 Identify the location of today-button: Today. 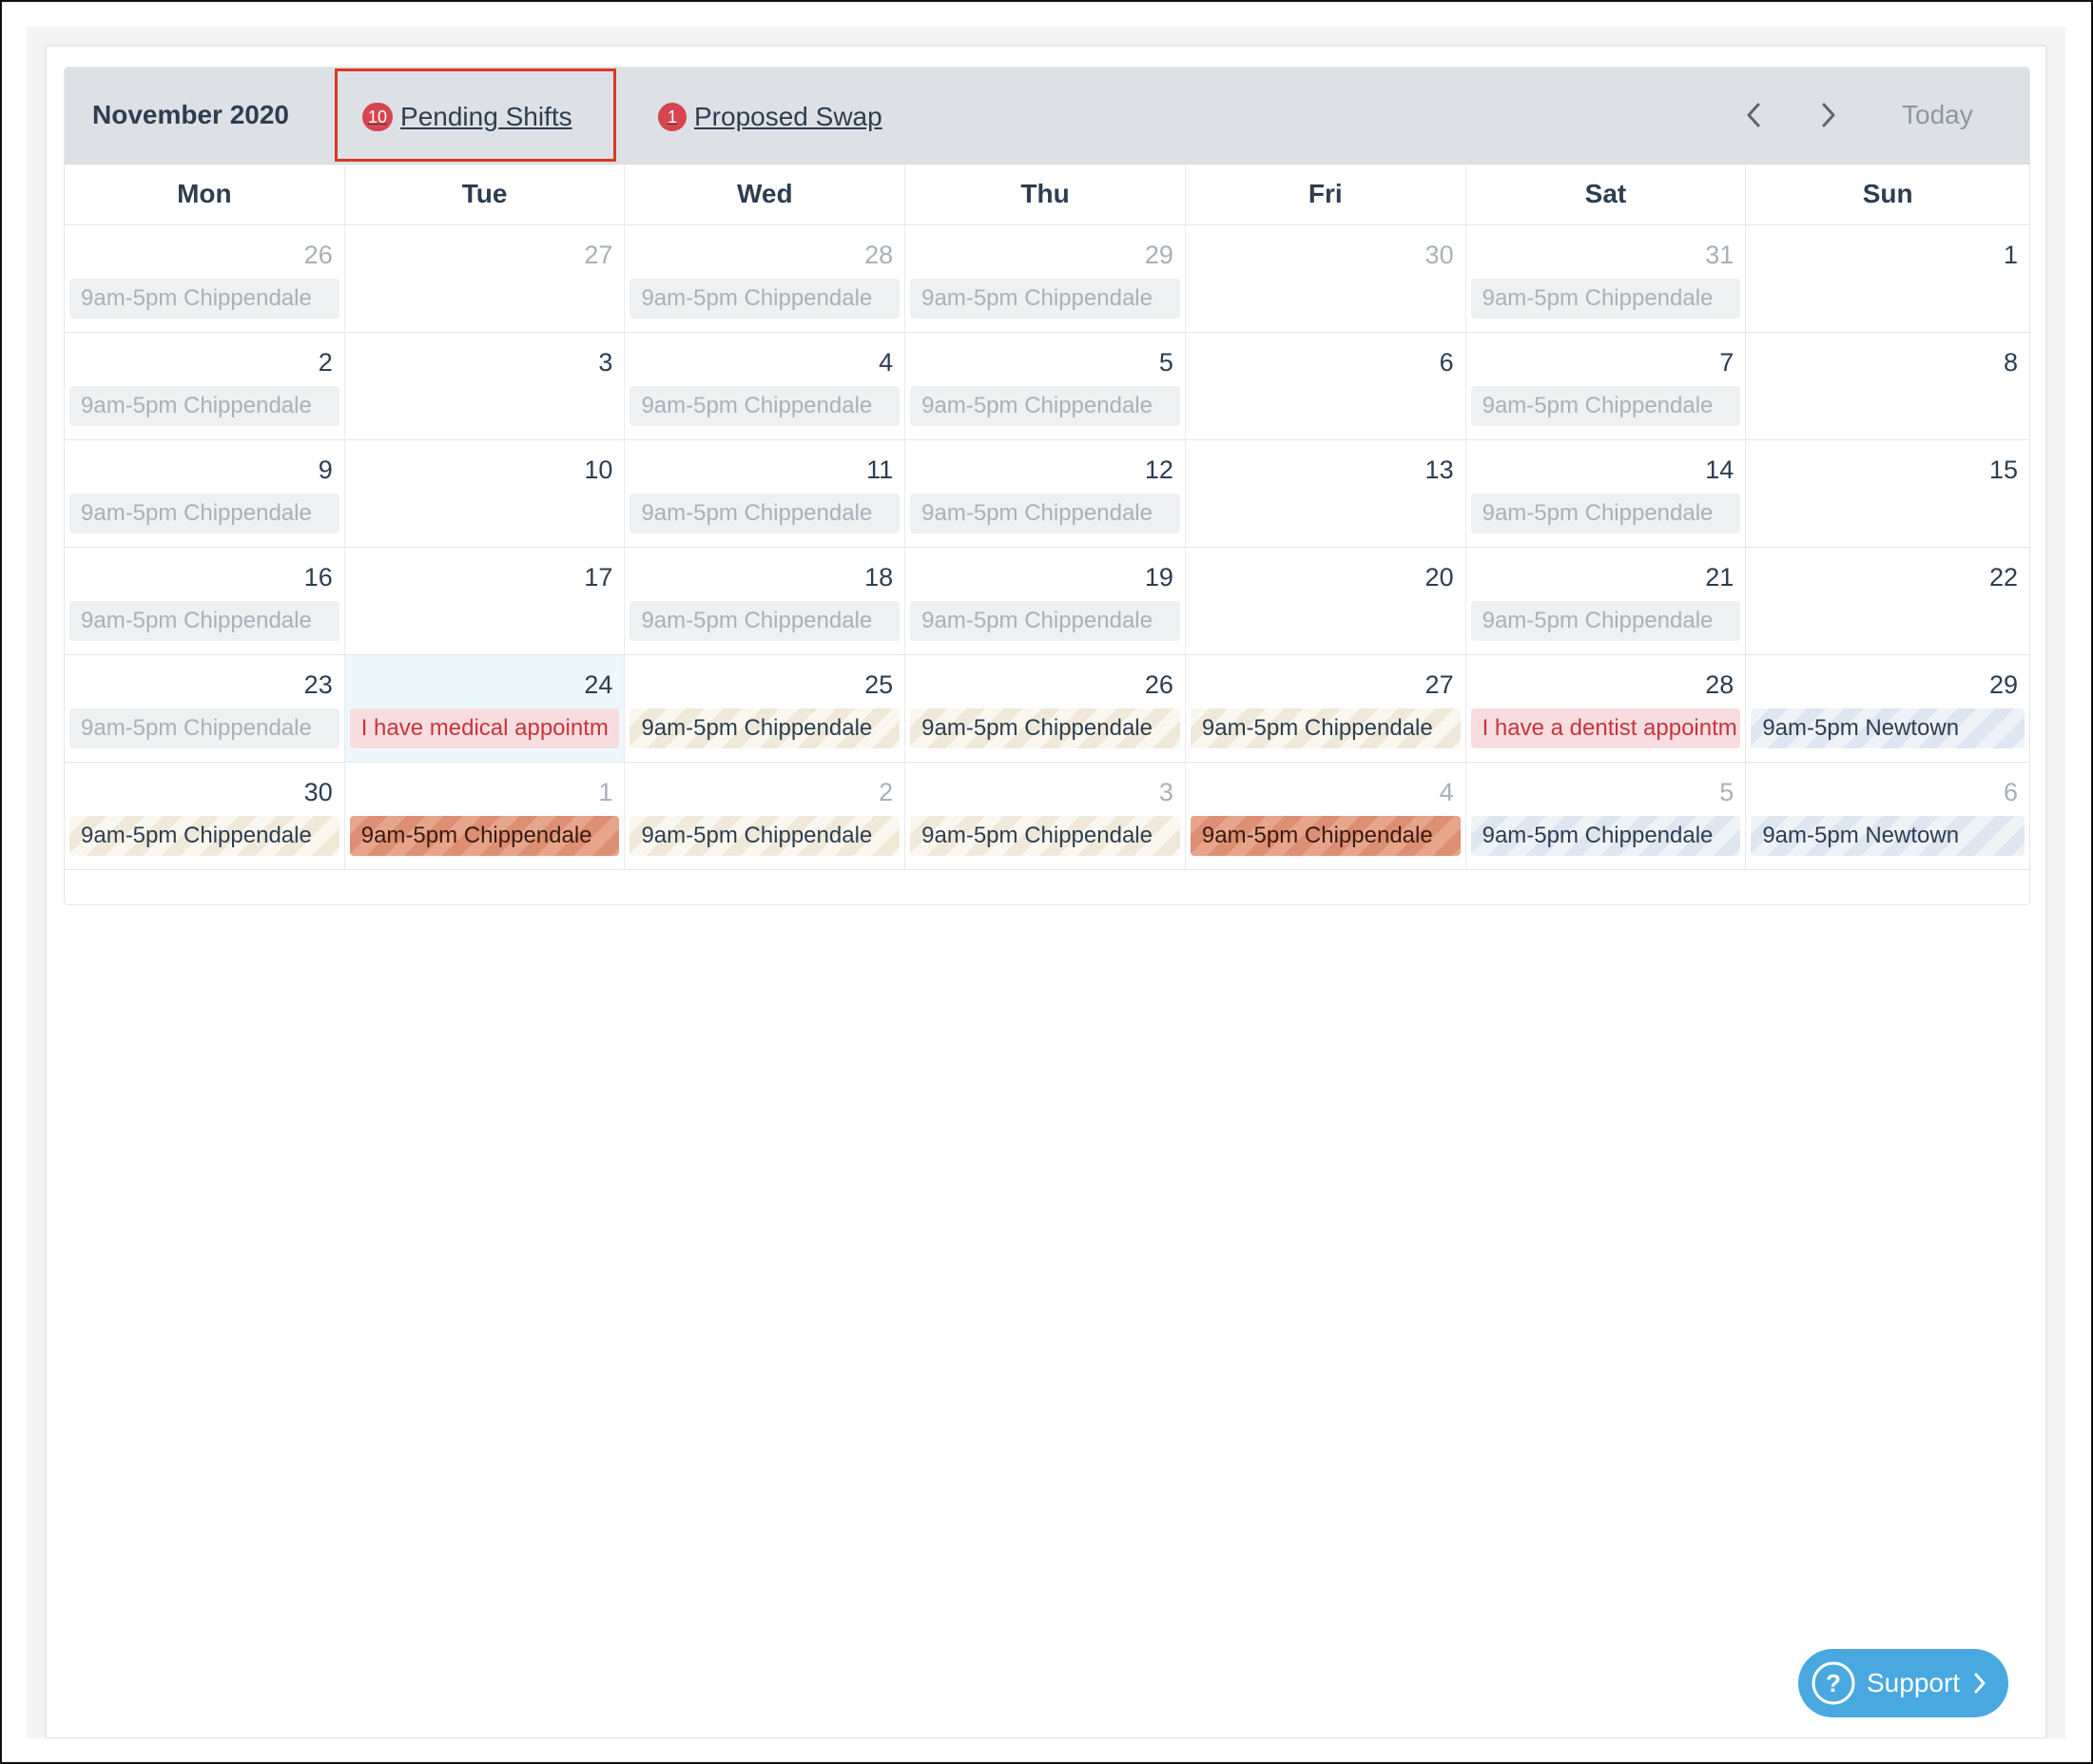
(1938, 115).